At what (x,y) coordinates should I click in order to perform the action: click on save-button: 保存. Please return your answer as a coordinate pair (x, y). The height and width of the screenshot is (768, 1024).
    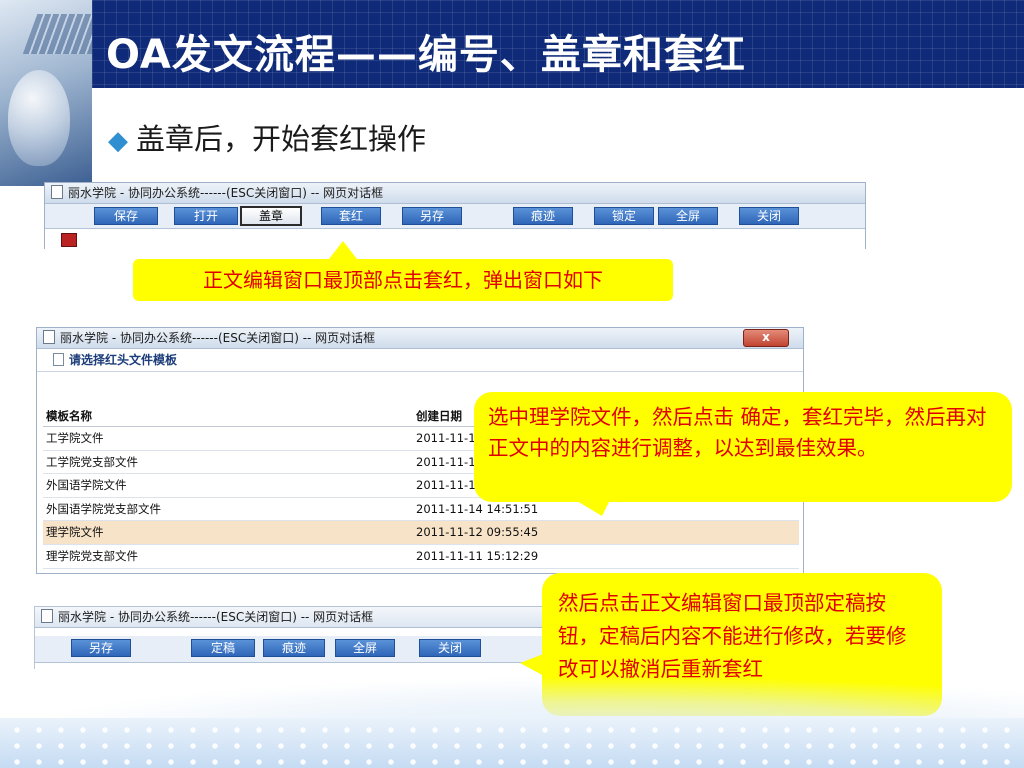
    Looking at the image, I should click on (126, 216).